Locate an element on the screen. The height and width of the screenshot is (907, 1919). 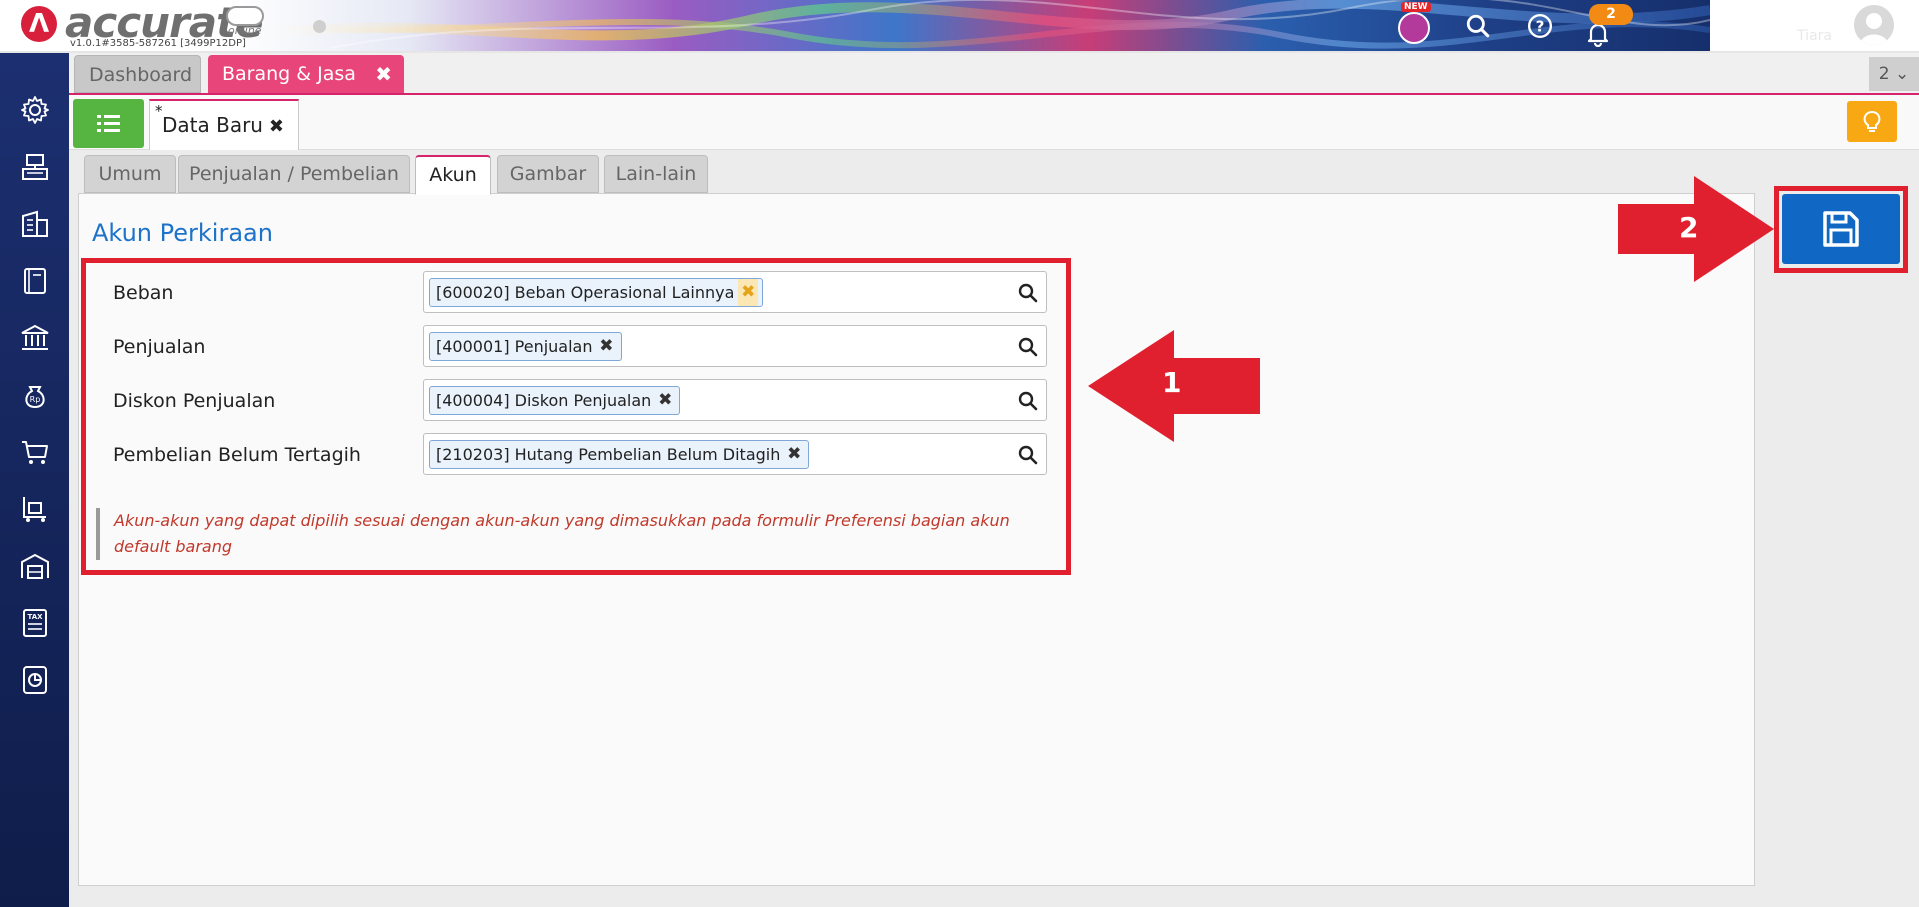
svg-text: Rp is located at coordinates (35, 399).